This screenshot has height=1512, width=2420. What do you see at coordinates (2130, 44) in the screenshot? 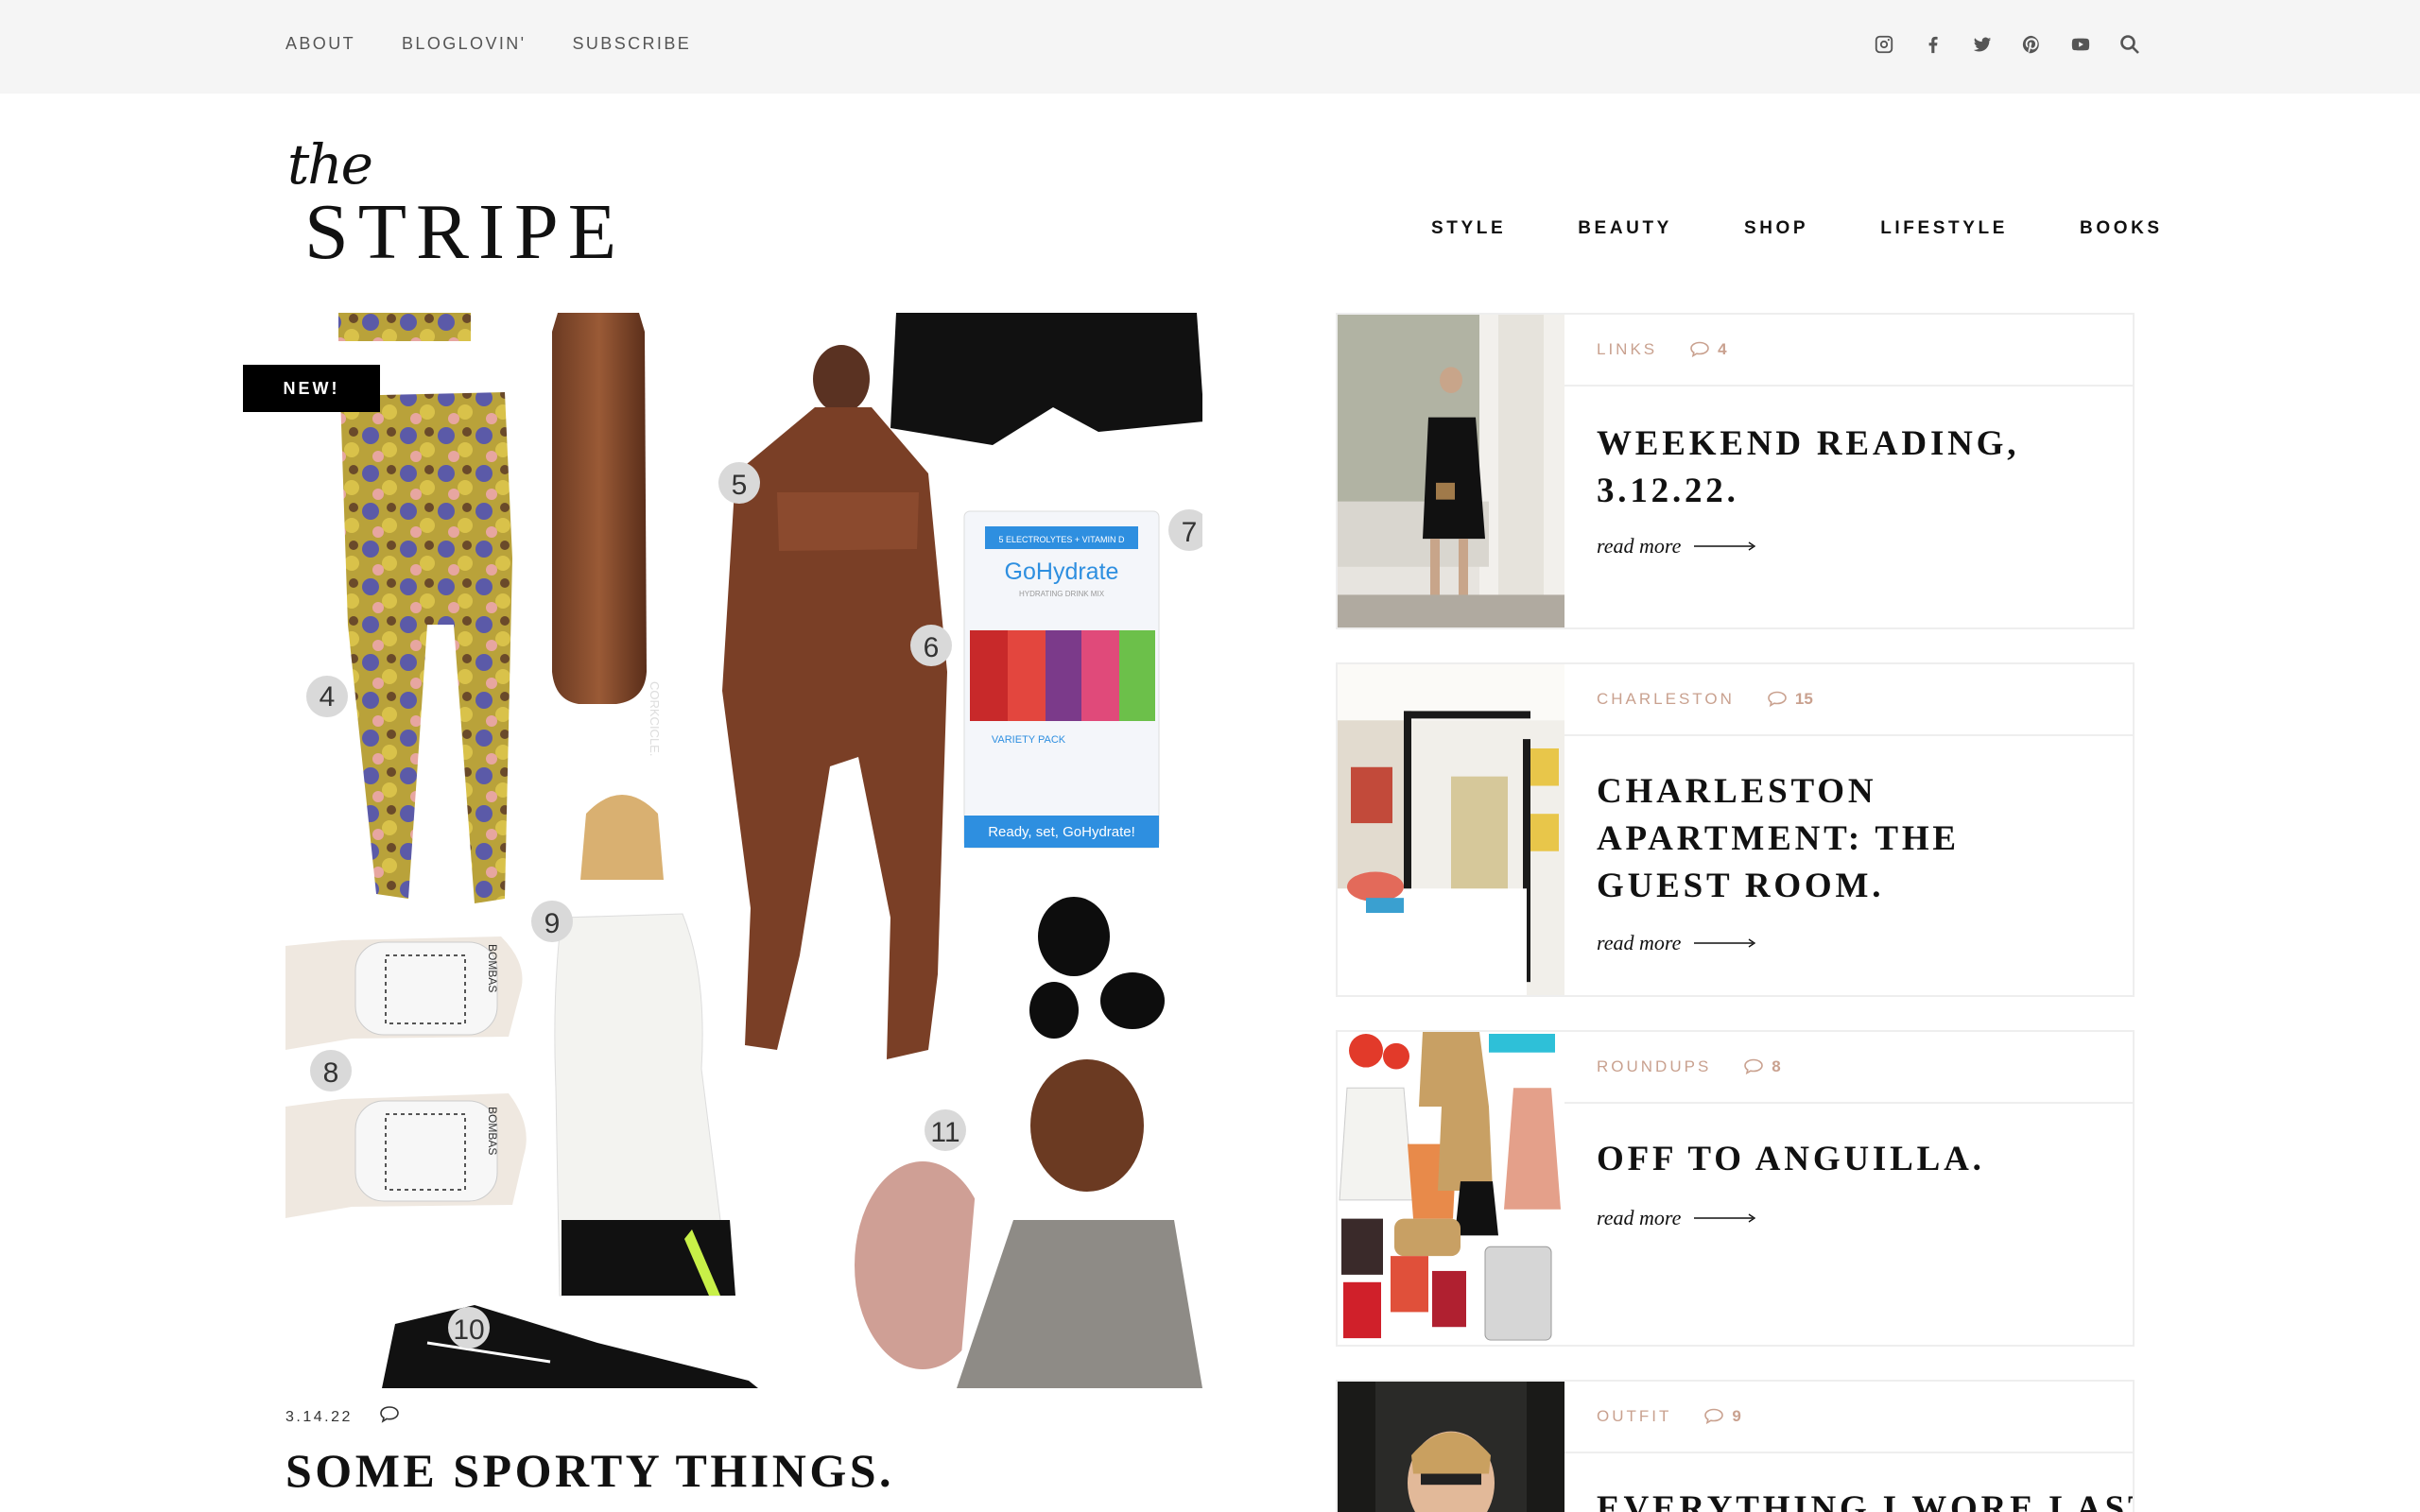
I see `search-icon` at bounding box center [2130, 44].